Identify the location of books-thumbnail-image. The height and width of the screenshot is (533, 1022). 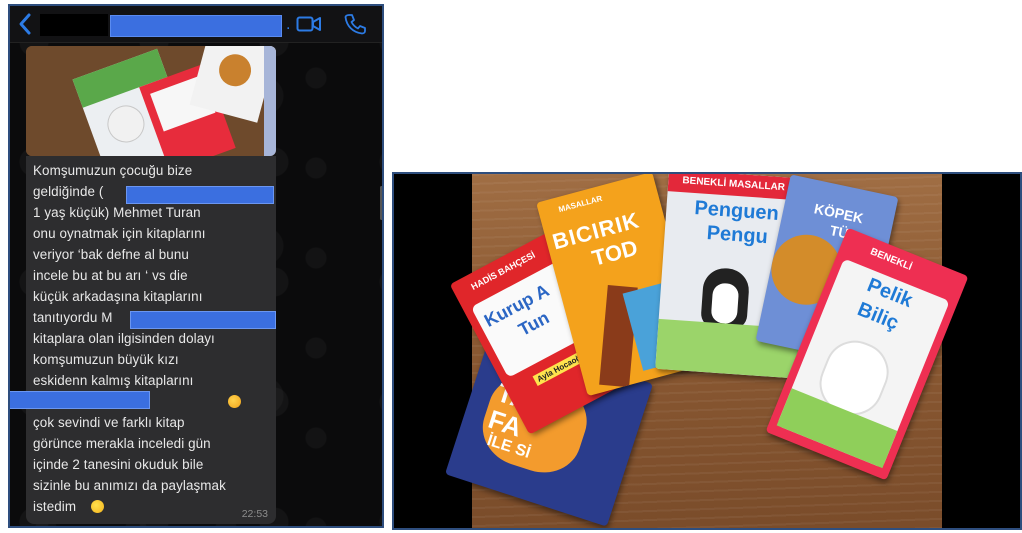
(151, 101).